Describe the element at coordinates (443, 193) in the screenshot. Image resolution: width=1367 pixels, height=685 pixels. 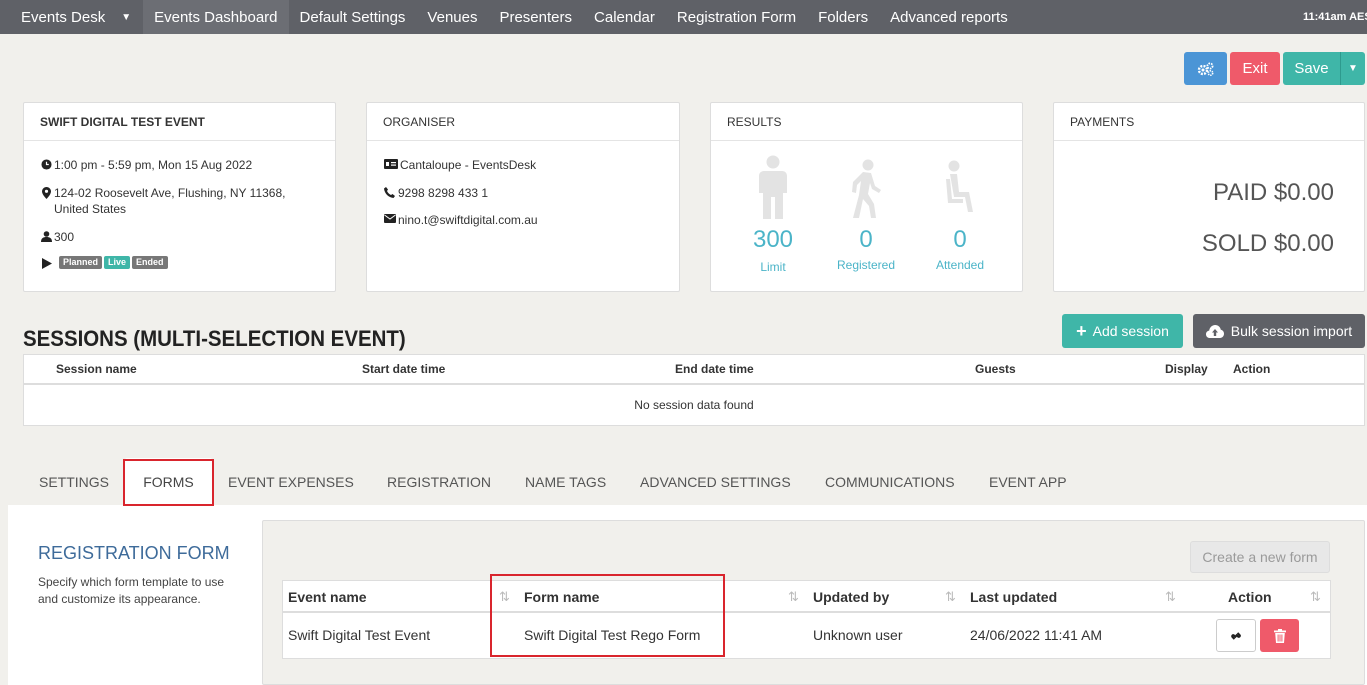
I see `organiser-phone-text: 9298 8298 433 1` at that location.